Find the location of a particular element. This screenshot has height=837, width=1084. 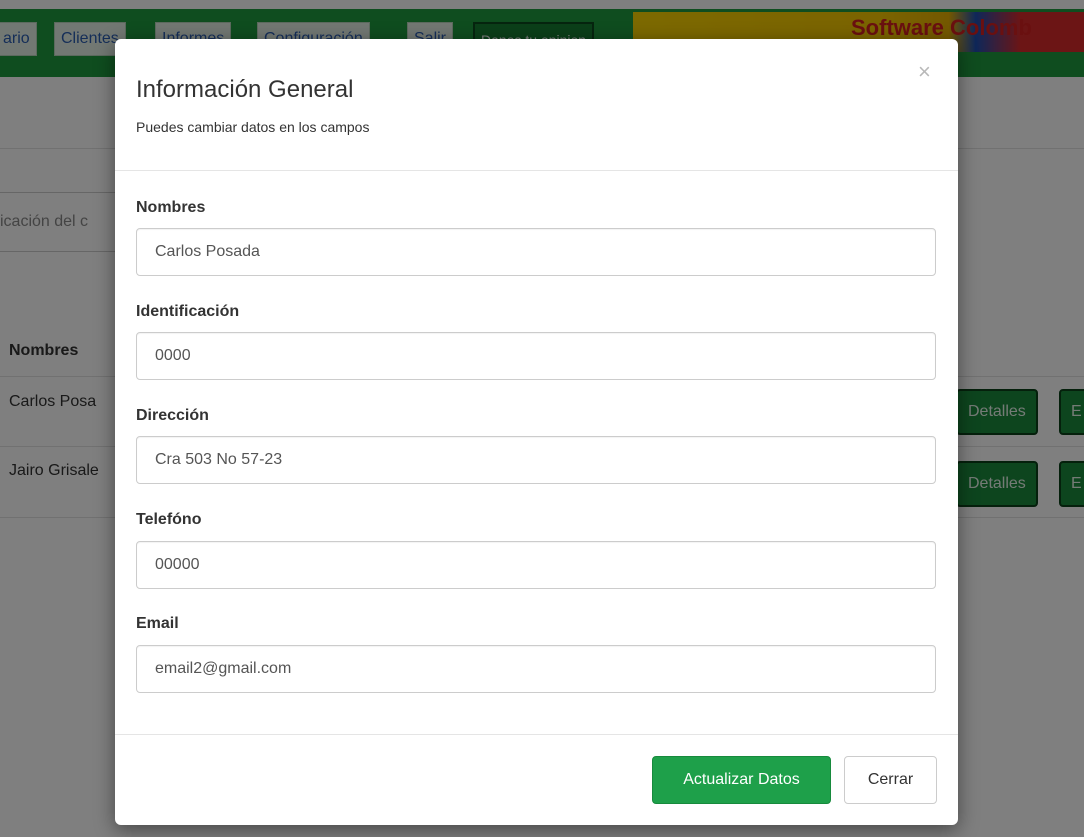

modal-footer: Actualizar Datos Cerrar is located at coordinates (536, 780).